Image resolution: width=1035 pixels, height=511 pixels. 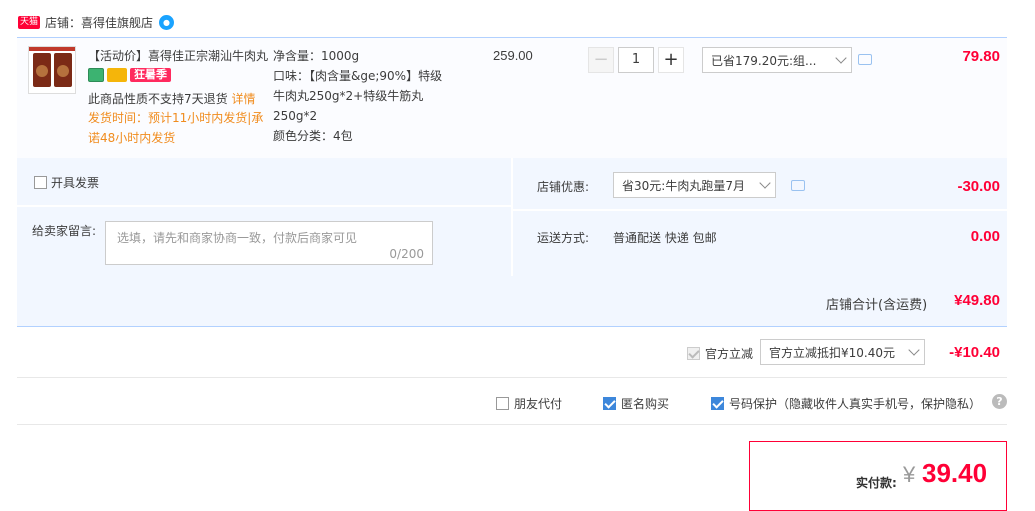 What do you see at coordinates (99, 22) in the screenshot?
I see `shop-name: 店铺：喜得佳旗舰店` at bounding box center [99, 22].